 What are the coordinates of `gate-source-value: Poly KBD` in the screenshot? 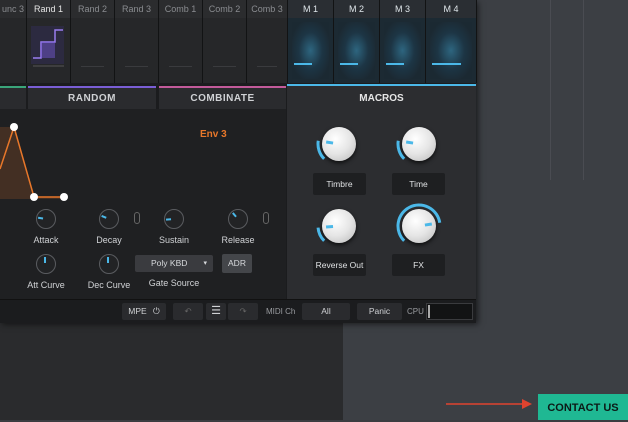 It's located at (169, 263).